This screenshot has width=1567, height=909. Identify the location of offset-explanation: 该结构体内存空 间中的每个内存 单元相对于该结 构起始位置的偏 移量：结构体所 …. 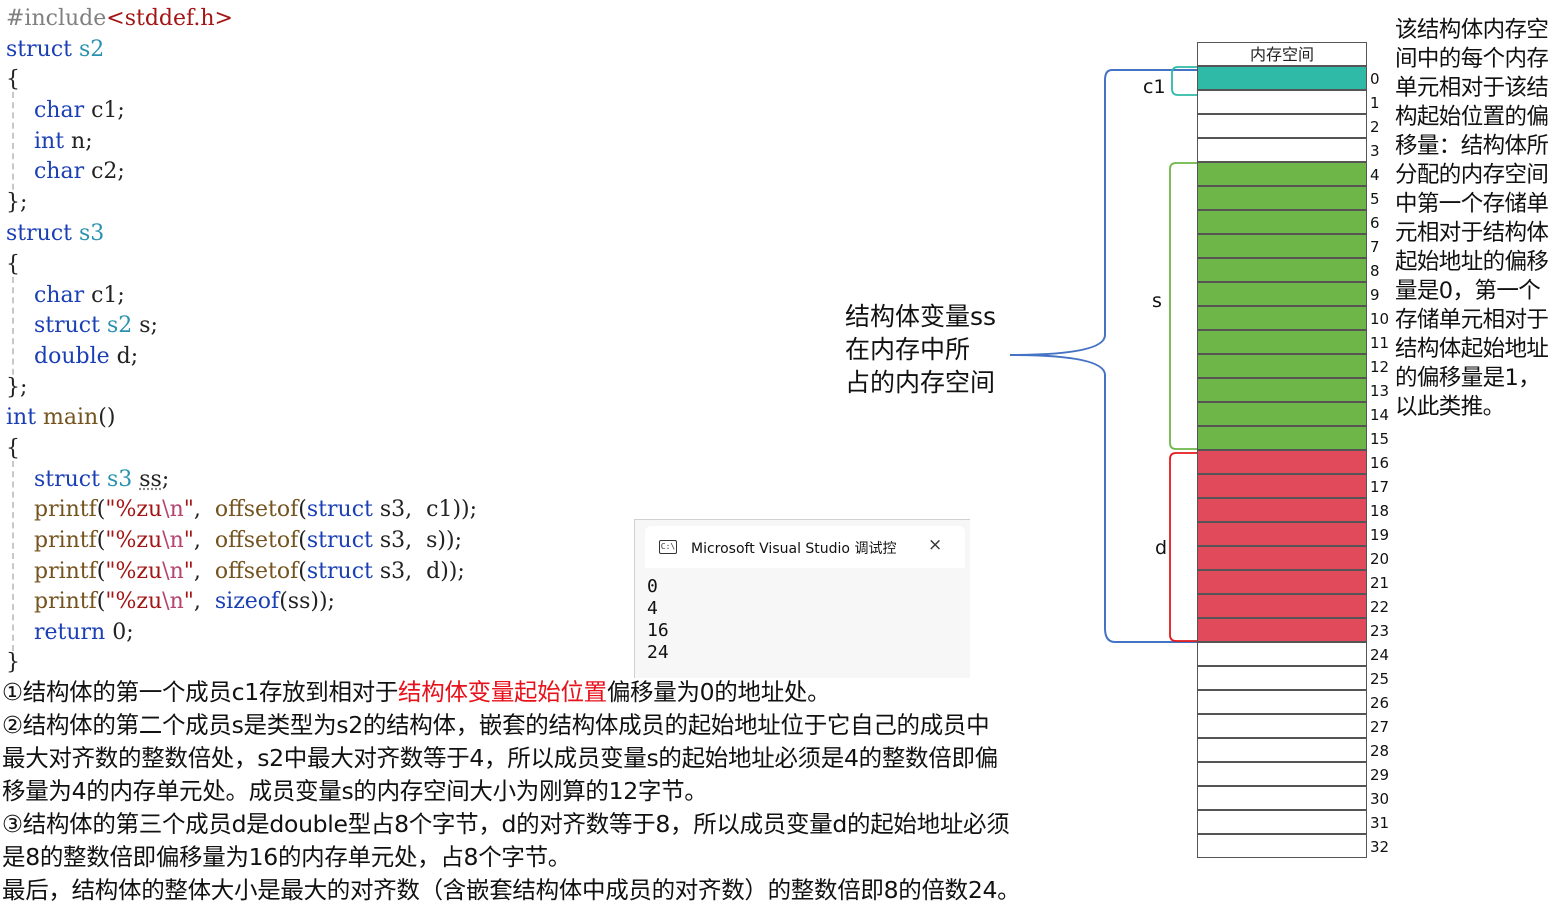
(1481, 219).